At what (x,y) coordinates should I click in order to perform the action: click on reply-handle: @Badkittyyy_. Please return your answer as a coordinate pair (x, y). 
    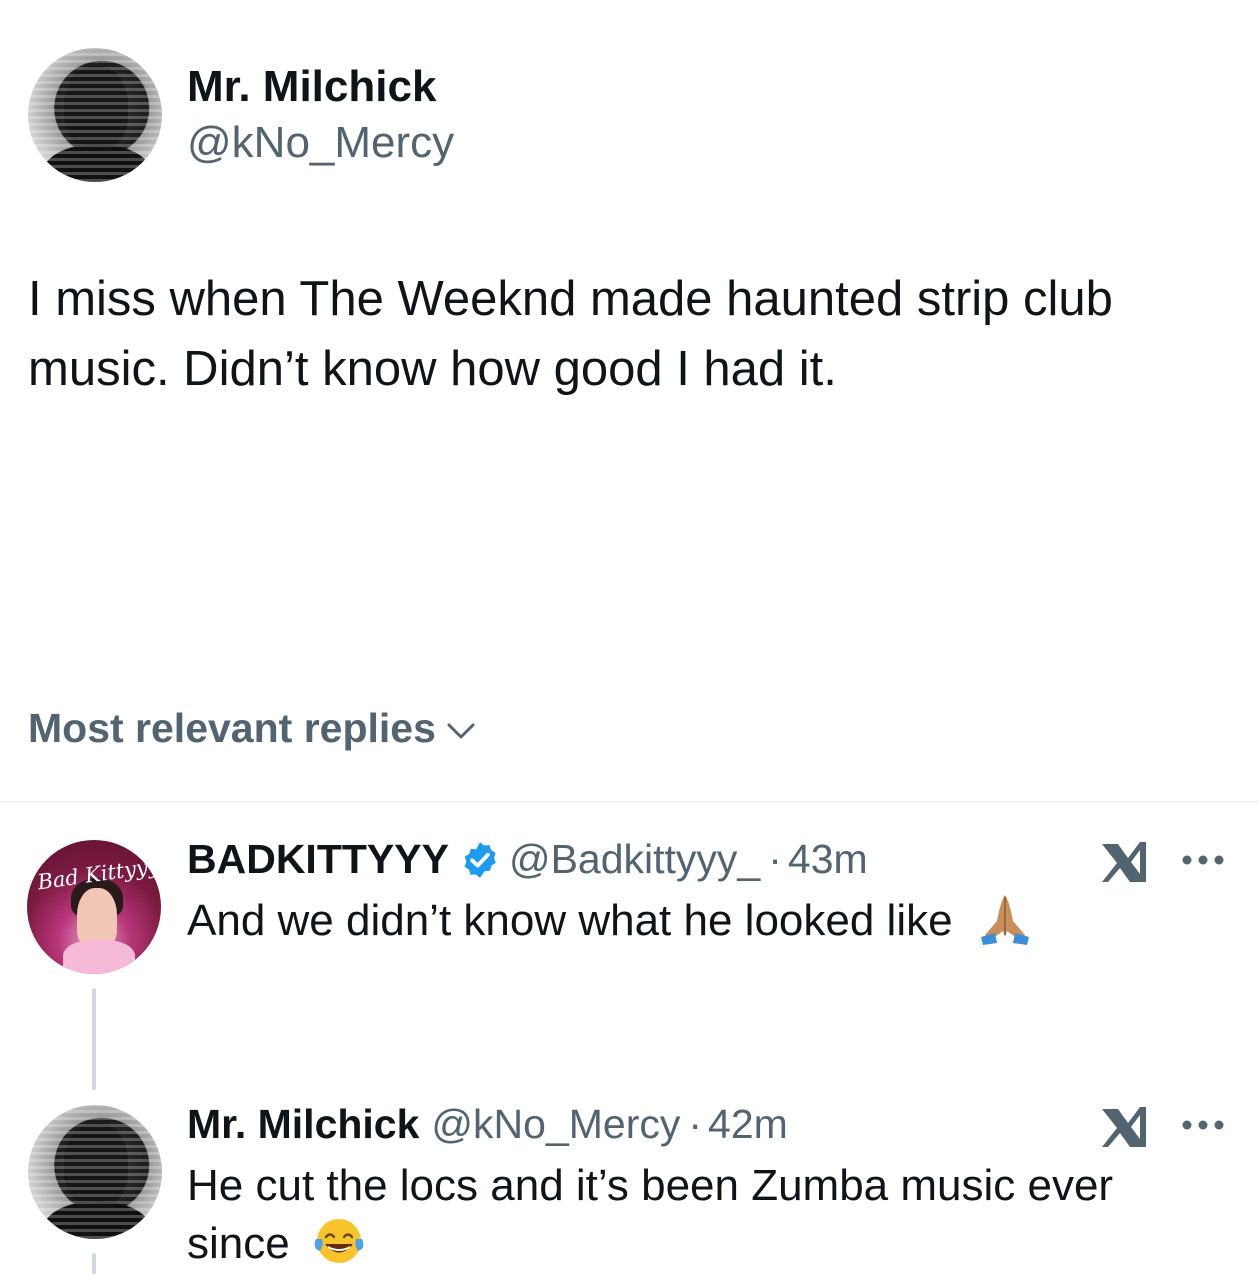
    Looking at the image, I should click on (634, 859).